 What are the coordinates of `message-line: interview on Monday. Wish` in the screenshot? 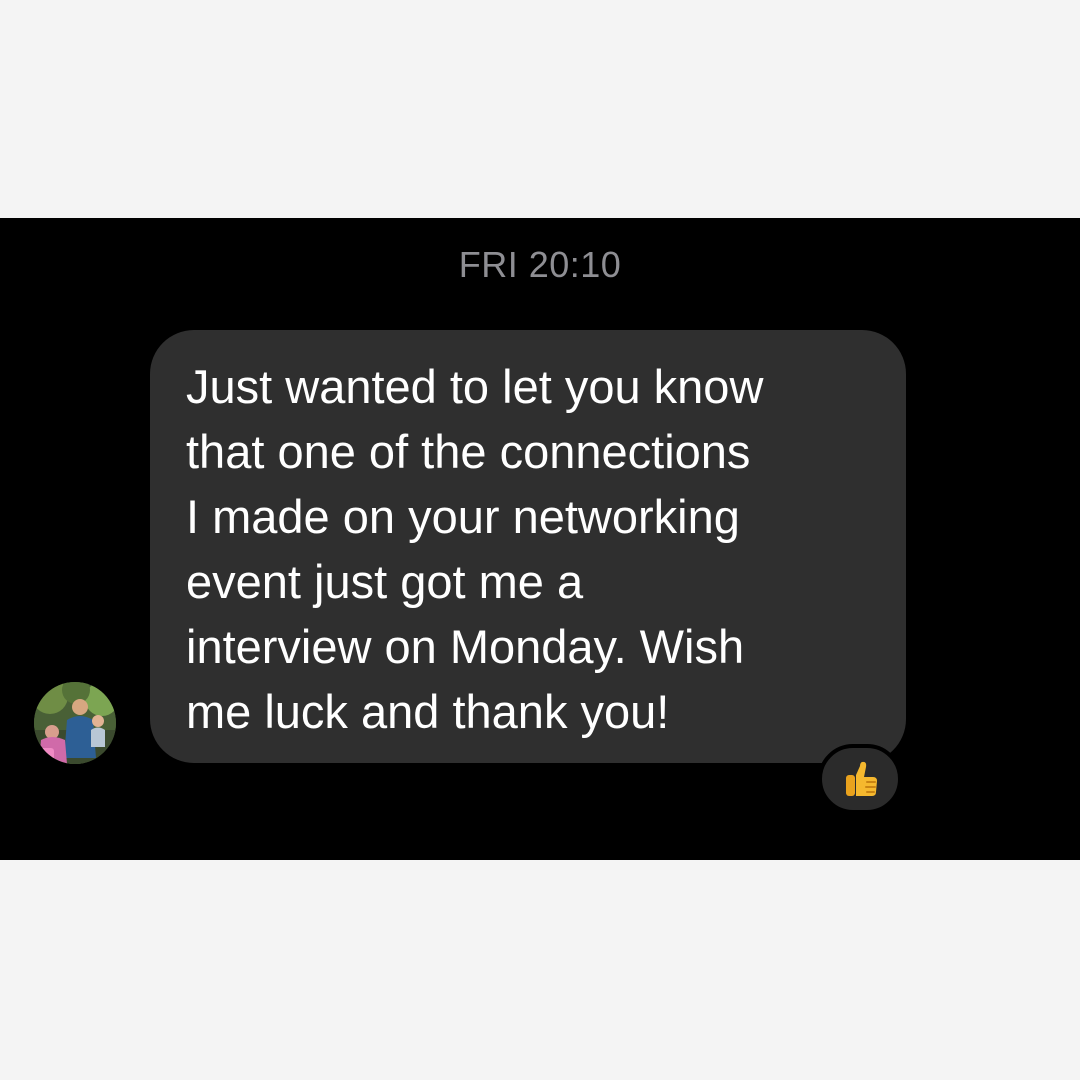 It's located at (465, 646).